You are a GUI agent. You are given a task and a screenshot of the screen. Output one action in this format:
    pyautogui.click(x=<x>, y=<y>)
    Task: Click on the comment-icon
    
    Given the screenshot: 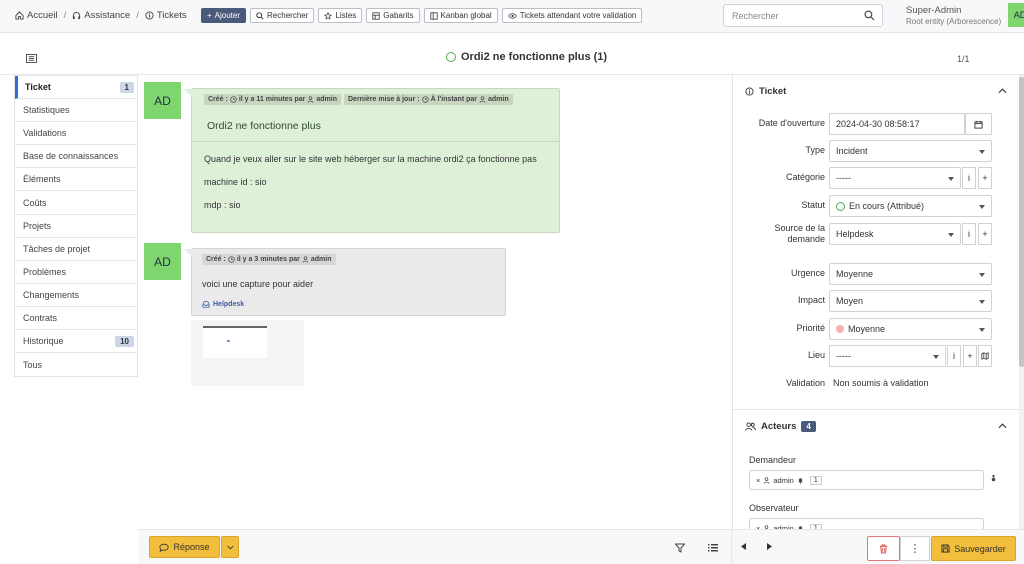 What is the action you would take?
    pyautogui.click(x=164, y=547)
    